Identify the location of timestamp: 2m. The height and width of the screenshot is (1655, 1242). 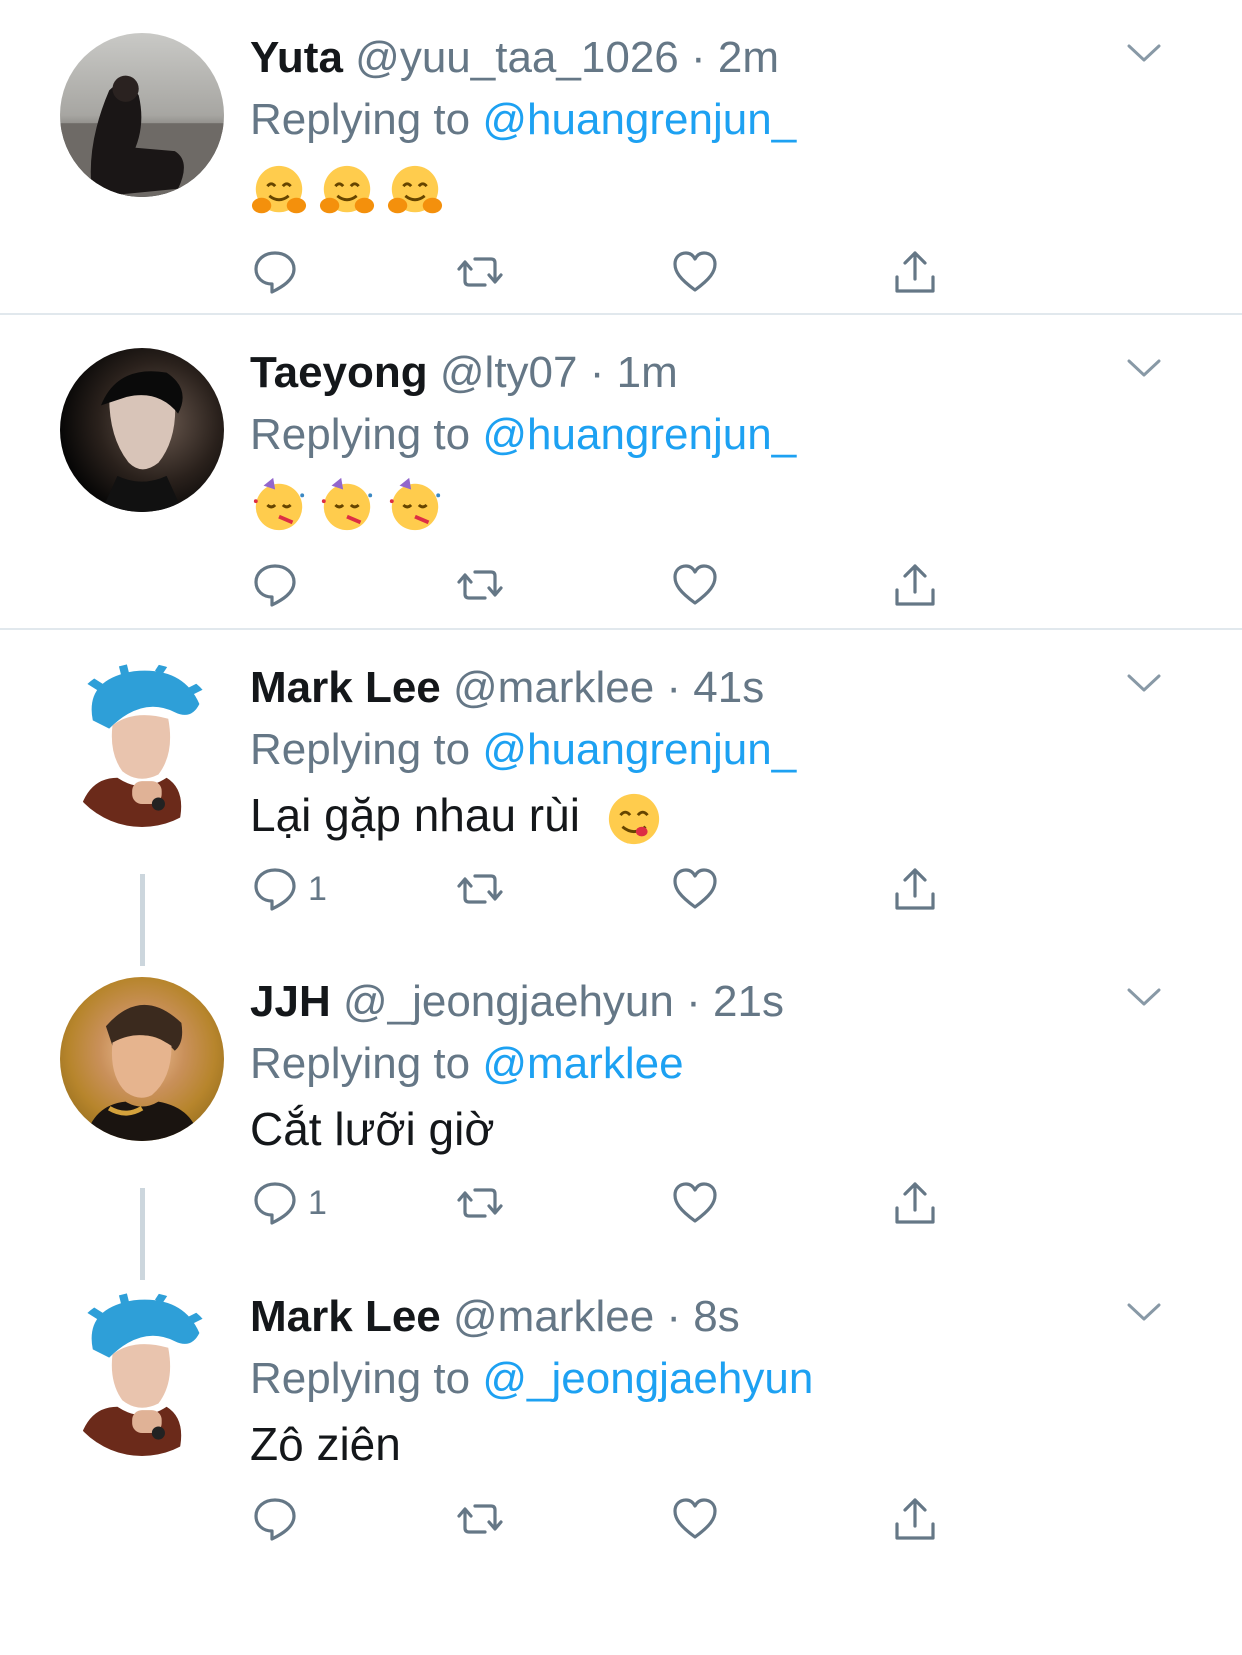
(748, 57).